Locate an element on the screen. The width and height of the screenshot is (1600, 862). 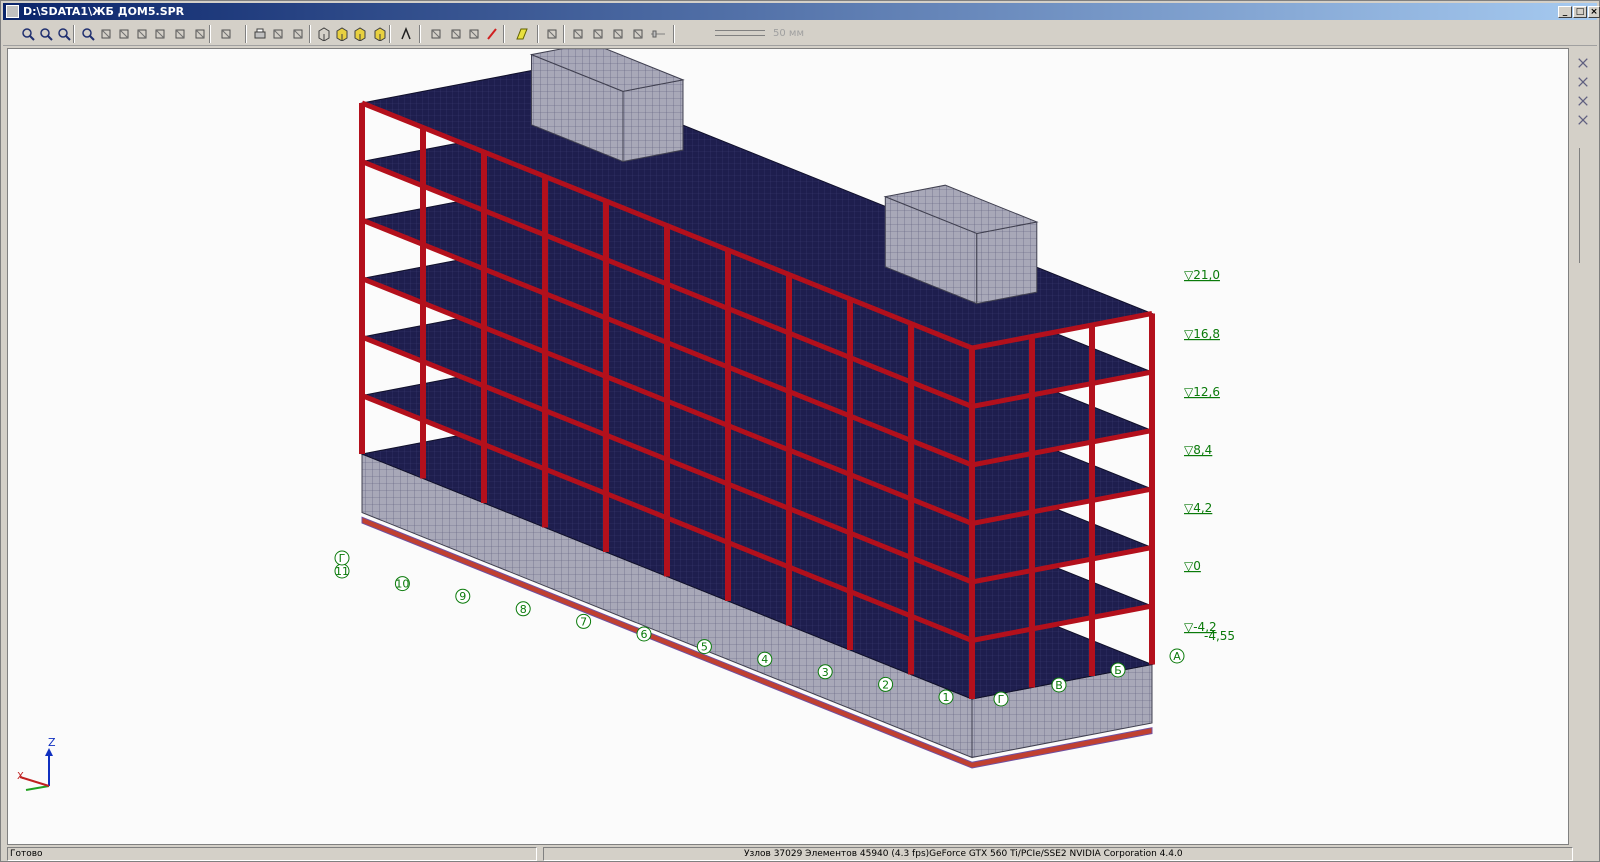
svg-text: ▽12,6 is located at coordinates (1202, 392).